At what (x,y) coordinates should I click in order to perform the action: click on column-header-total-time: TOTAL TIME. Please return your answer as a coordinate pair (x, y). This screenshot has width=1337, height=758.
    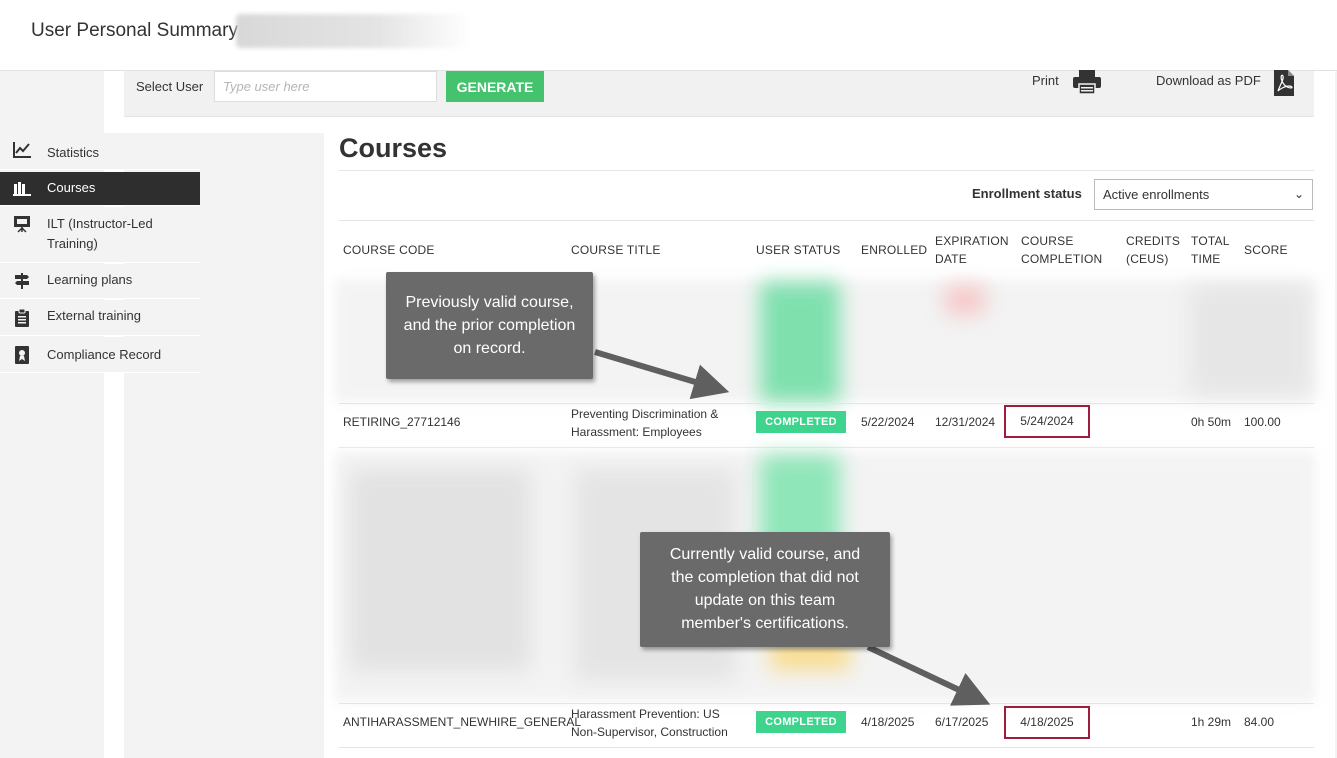
    Looking at the image, I should click on (1213, 250).